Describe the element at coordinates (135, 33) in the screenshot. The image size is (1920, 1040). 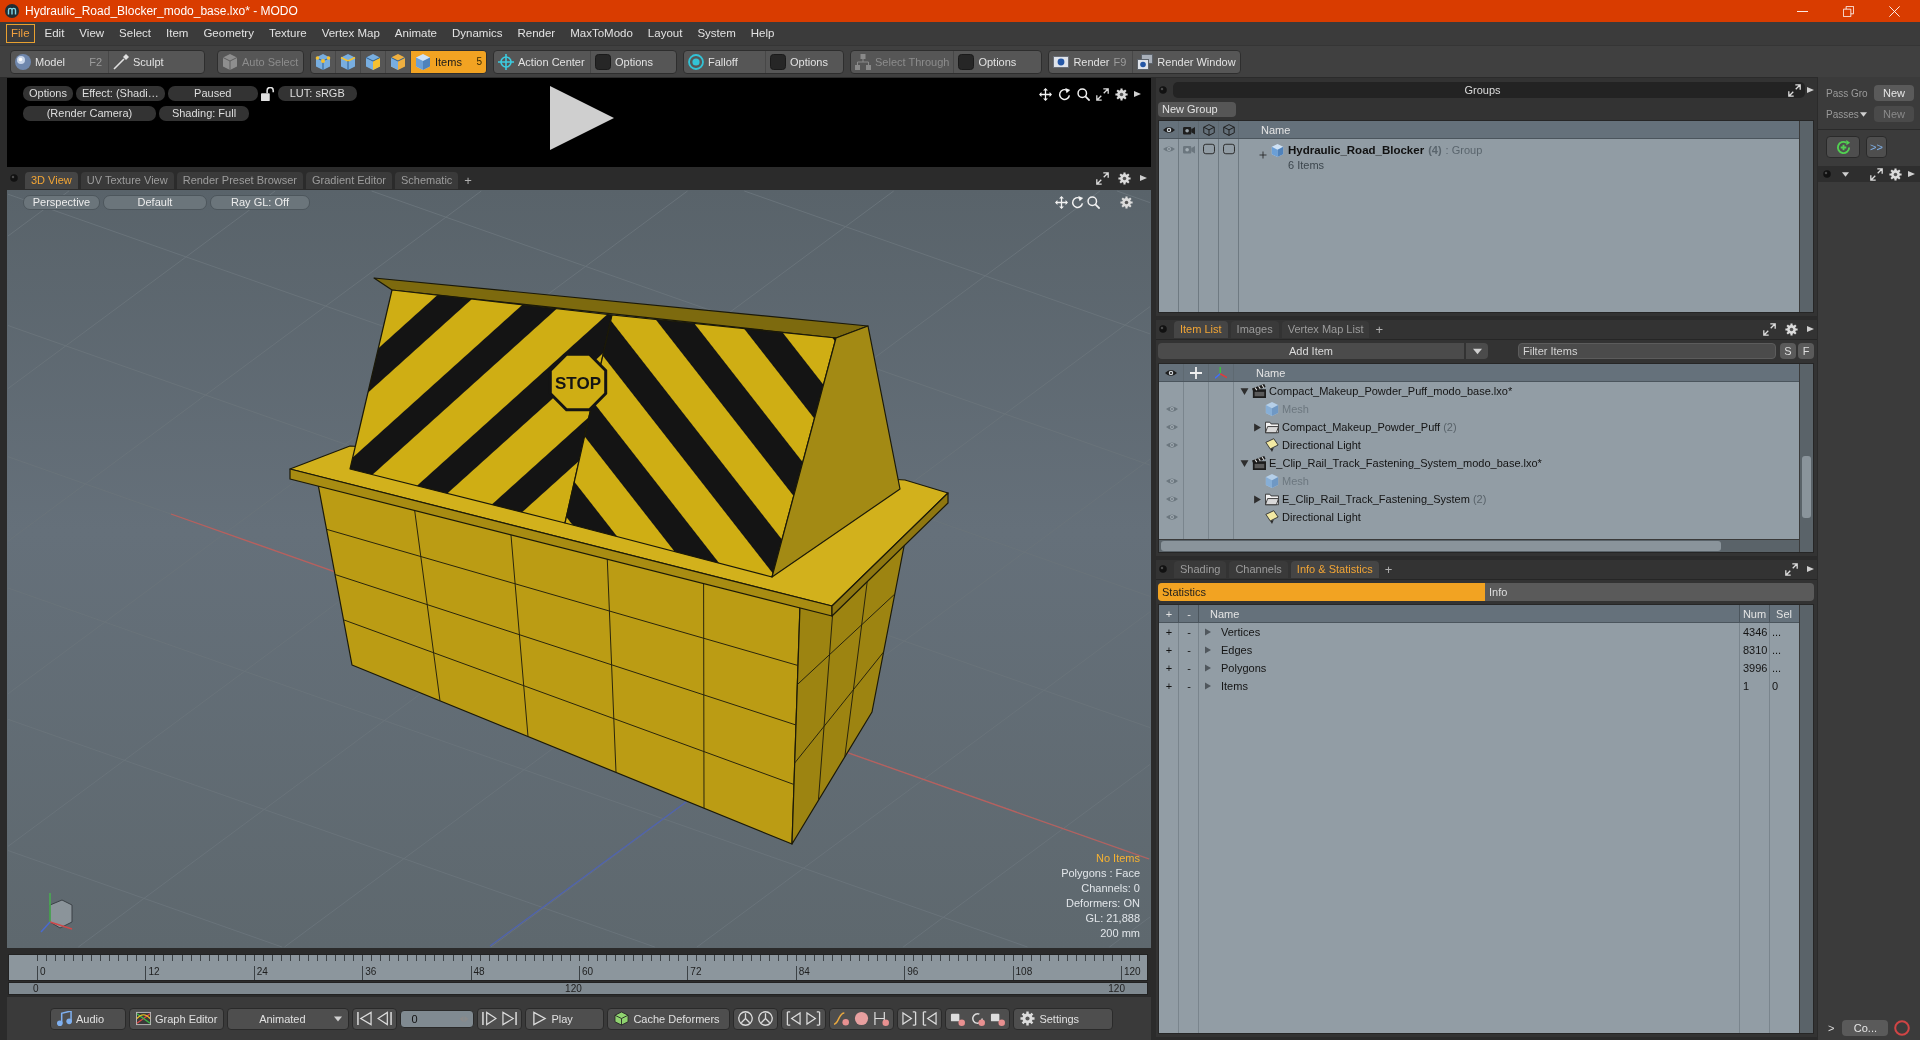
I see `menu-item: Select` at that location.